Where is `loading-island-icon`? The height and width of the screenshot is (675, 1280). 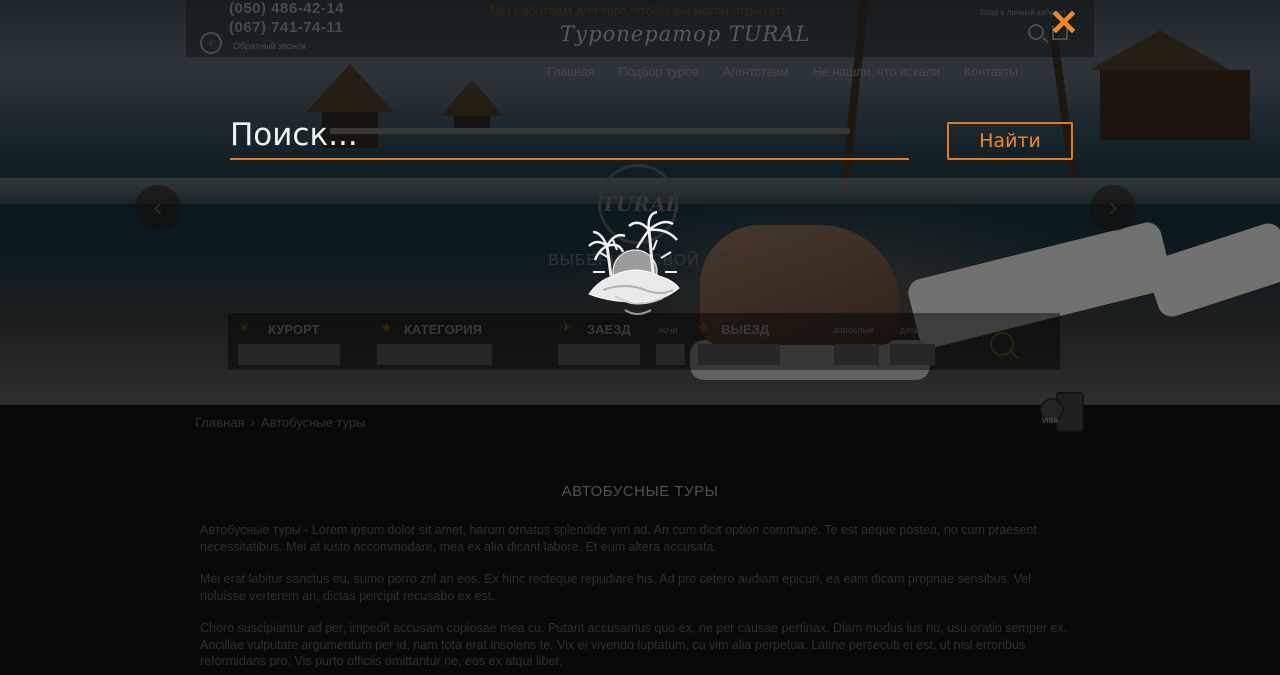
loading-island-icon is located at coordinates (634, 262).